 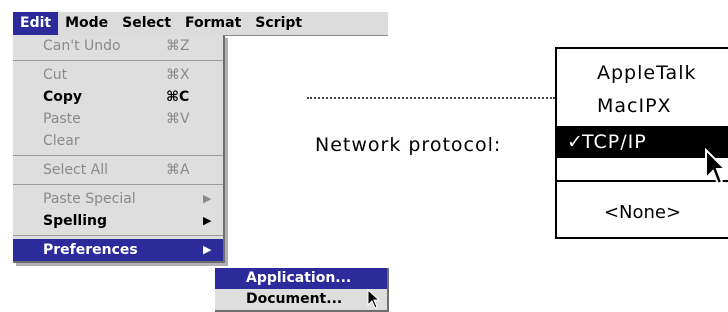 I want to click on shortcut-label: ⌘X, so click(x=178, y=75).